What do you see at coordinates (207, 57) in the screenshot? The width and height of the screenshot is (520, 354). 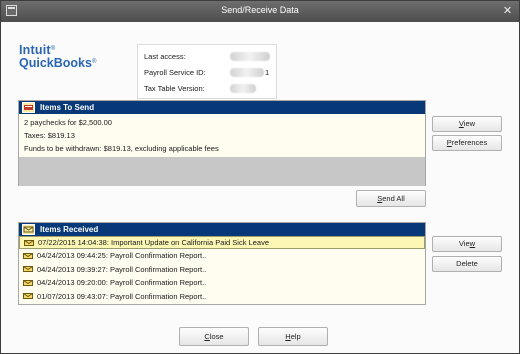 I see `last-access-row: Last access:` at bounding box center [207, 57].